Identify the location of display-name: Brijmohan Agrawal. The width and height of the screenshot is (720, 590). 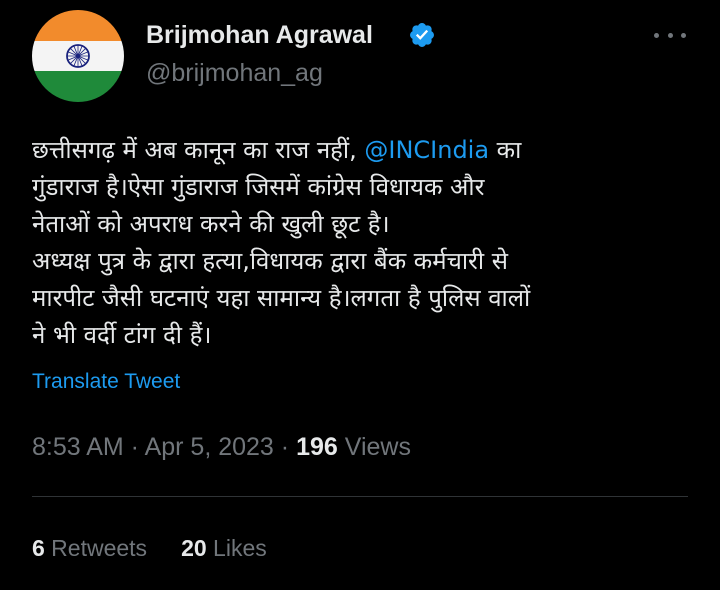
(259, 35).